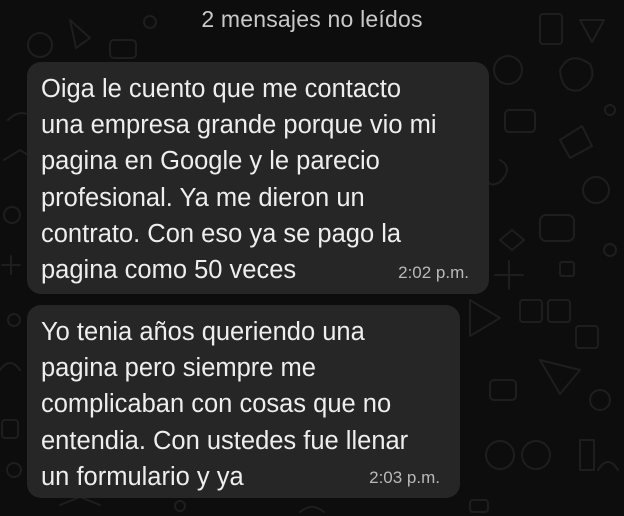  I want to click on message-timestamp: 2:02 p.m., so click(433, 272).